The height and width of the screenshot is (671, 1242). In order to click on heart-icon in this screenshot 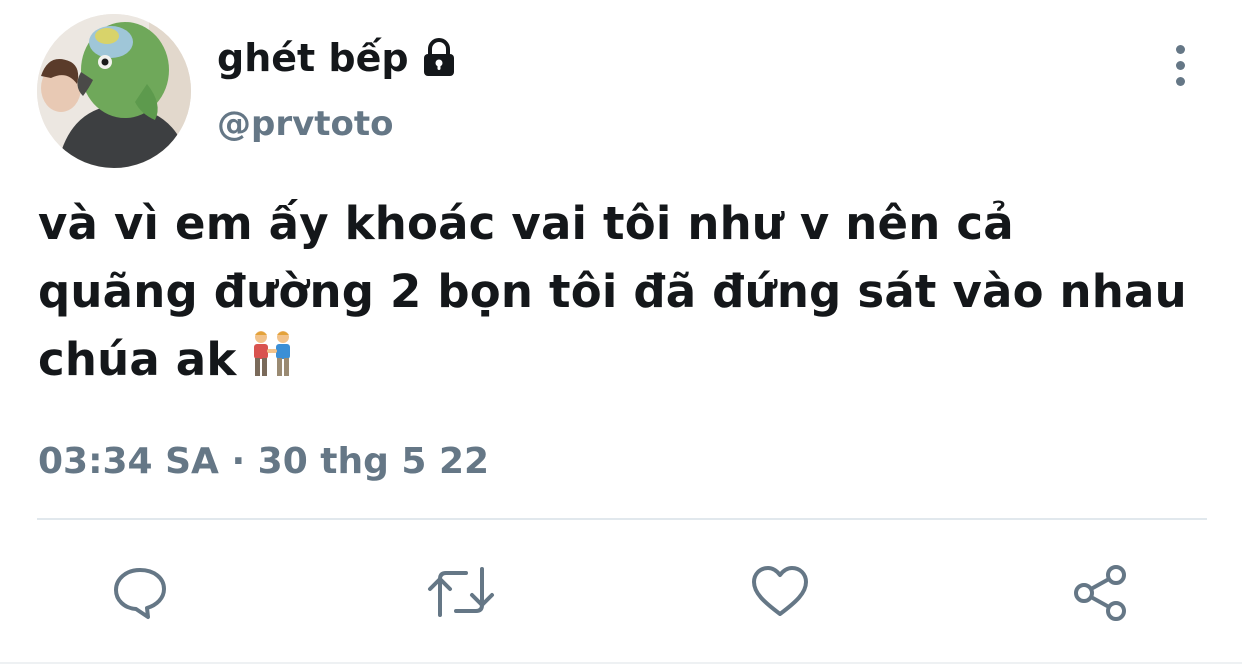, I will do `click(780, 591)`.